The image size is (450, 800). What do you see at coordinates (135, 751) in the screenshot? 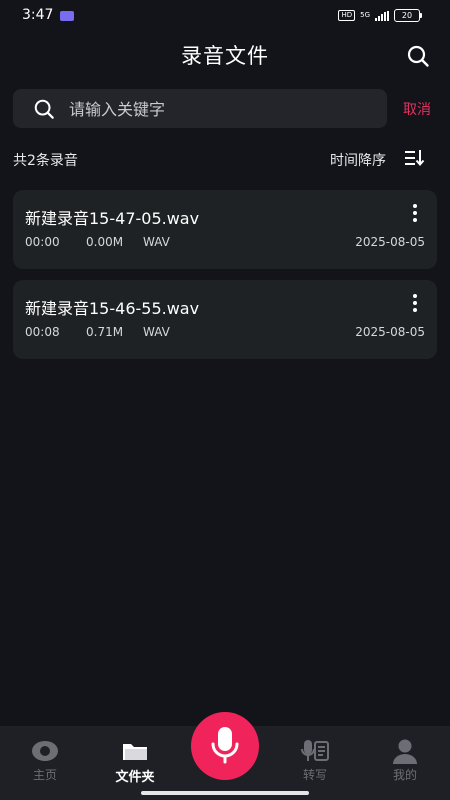
I see `folder-icon` at bounding box center [135, 751].